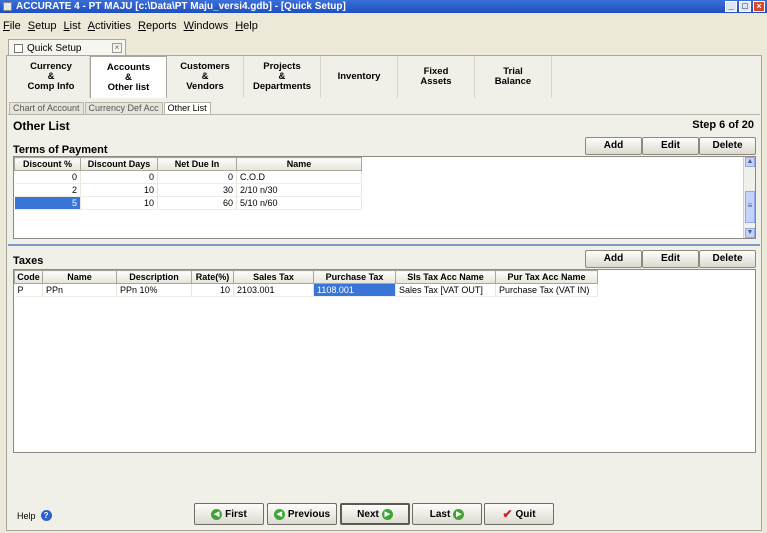  Describe the element at coordinates (72, 26) in the screenshot. I see `menu-list: List` at that location.